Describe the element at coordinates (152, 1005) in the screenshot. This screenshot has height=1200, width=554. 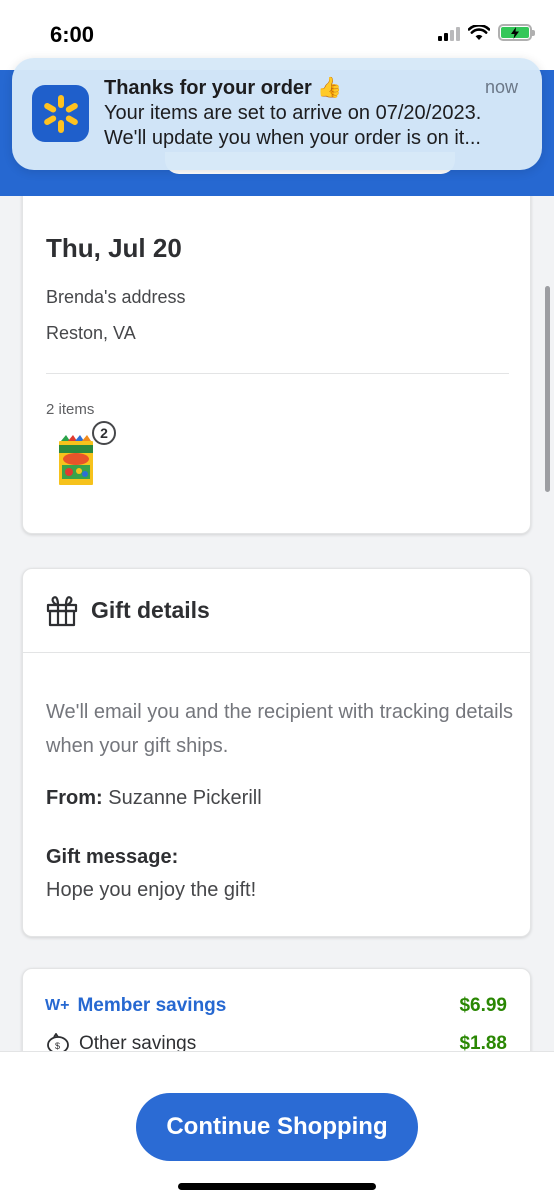
I see `member-savings-label: Member savings` at that location.